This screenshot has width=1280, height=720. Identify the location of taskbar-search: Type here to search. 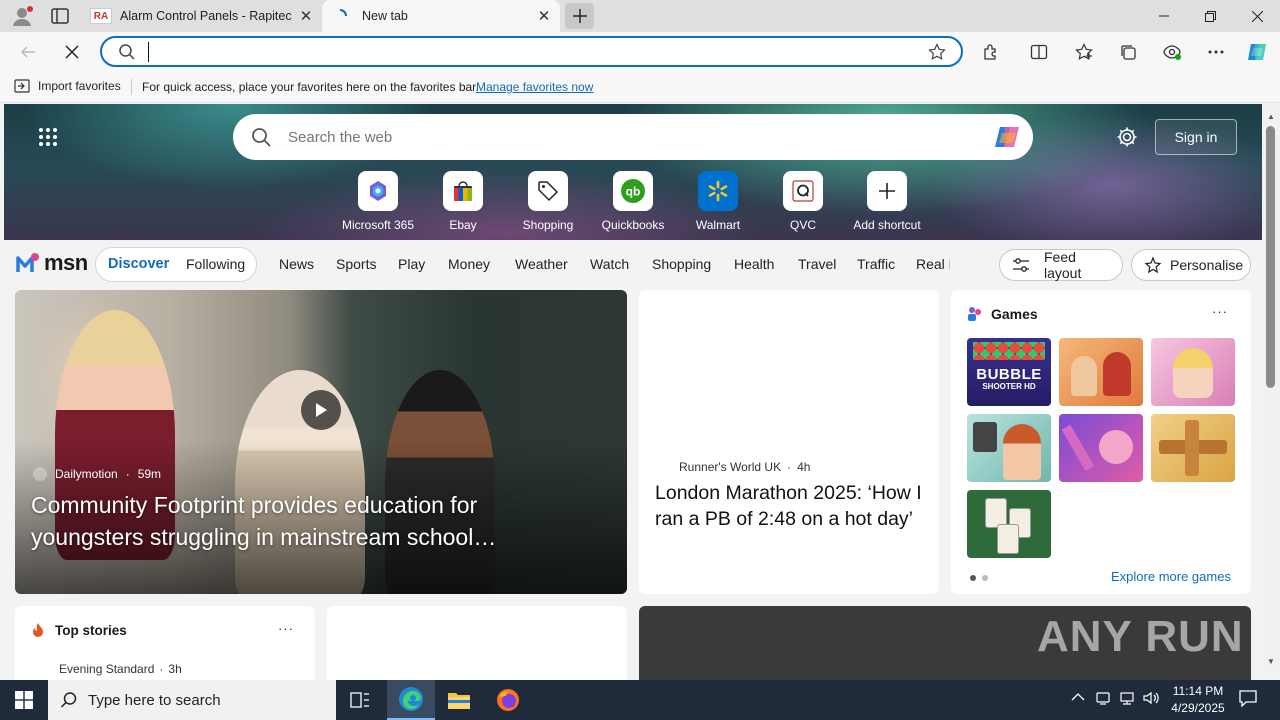
(192, 700).